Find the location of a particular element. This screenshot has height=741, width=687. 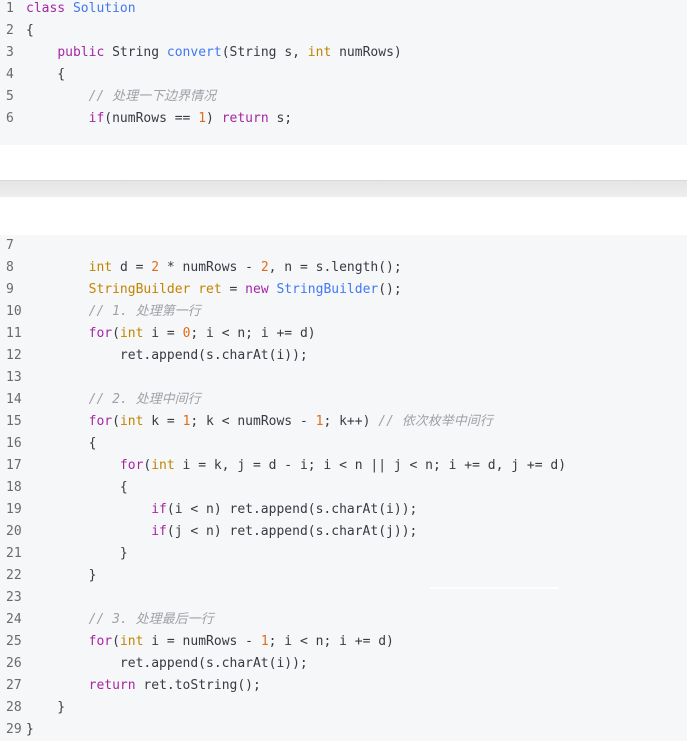

code-line: 16 { is located at coordinates (343, 444).